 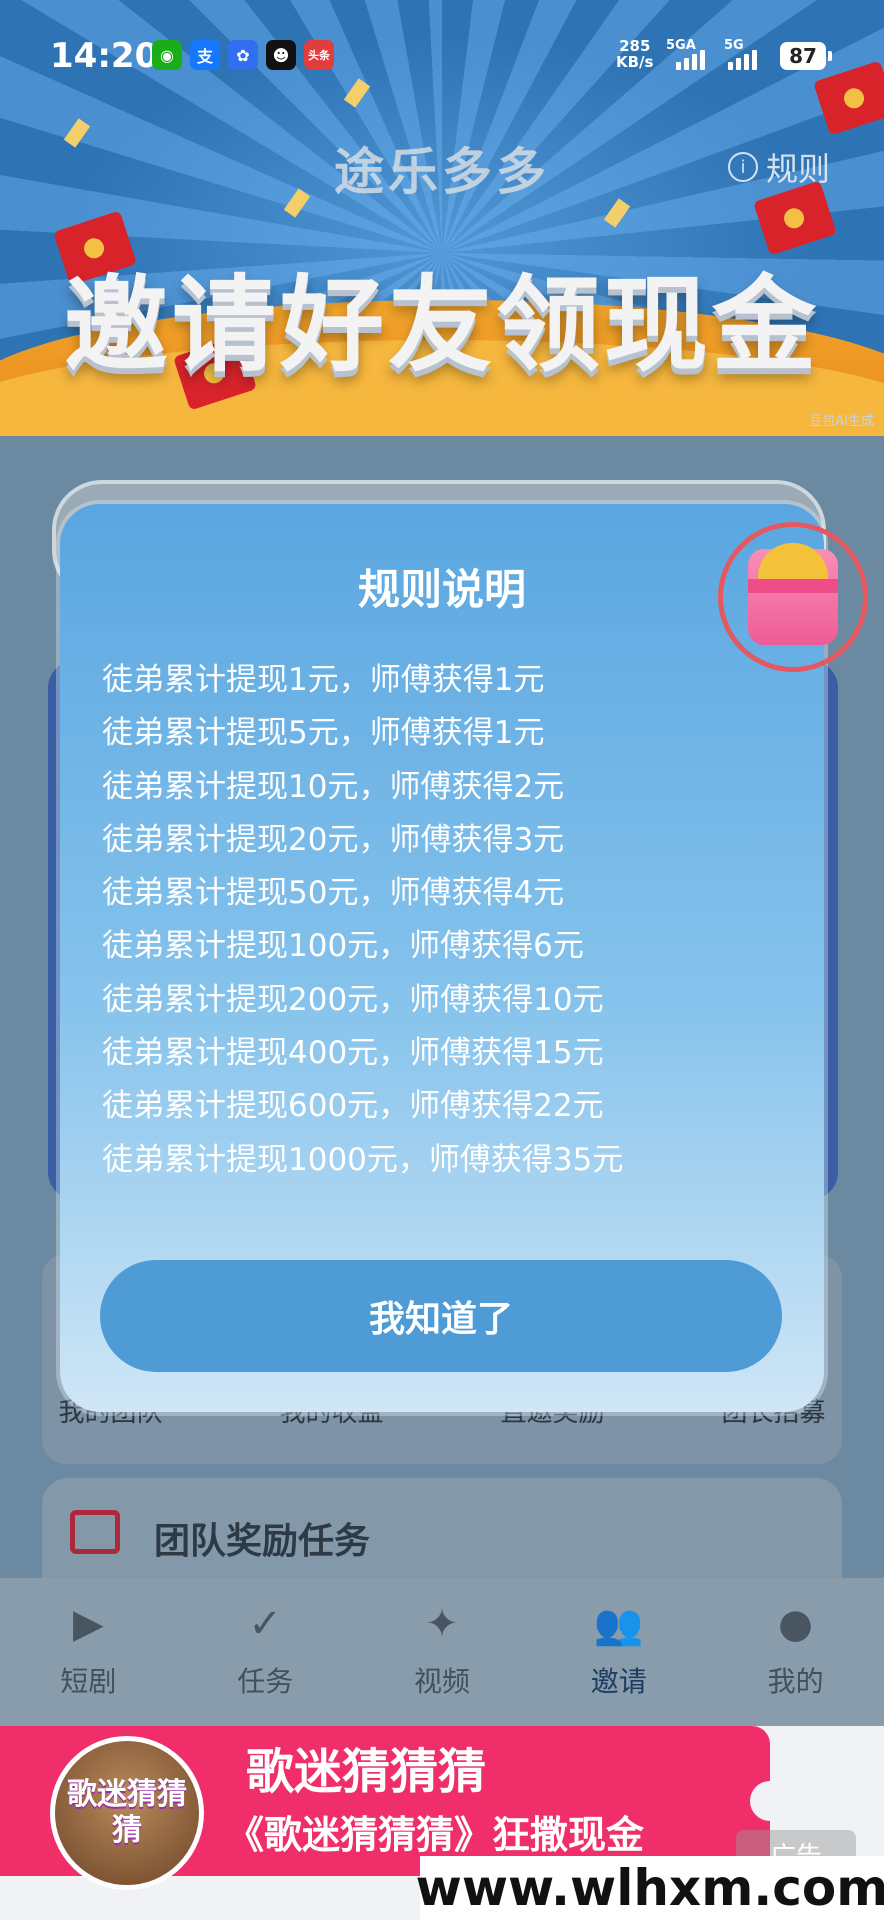 What do you see at coordinates (635, 62) in the screenshot?
I see `network-speed-unit: KB/s` at bounding box center [635, 62].